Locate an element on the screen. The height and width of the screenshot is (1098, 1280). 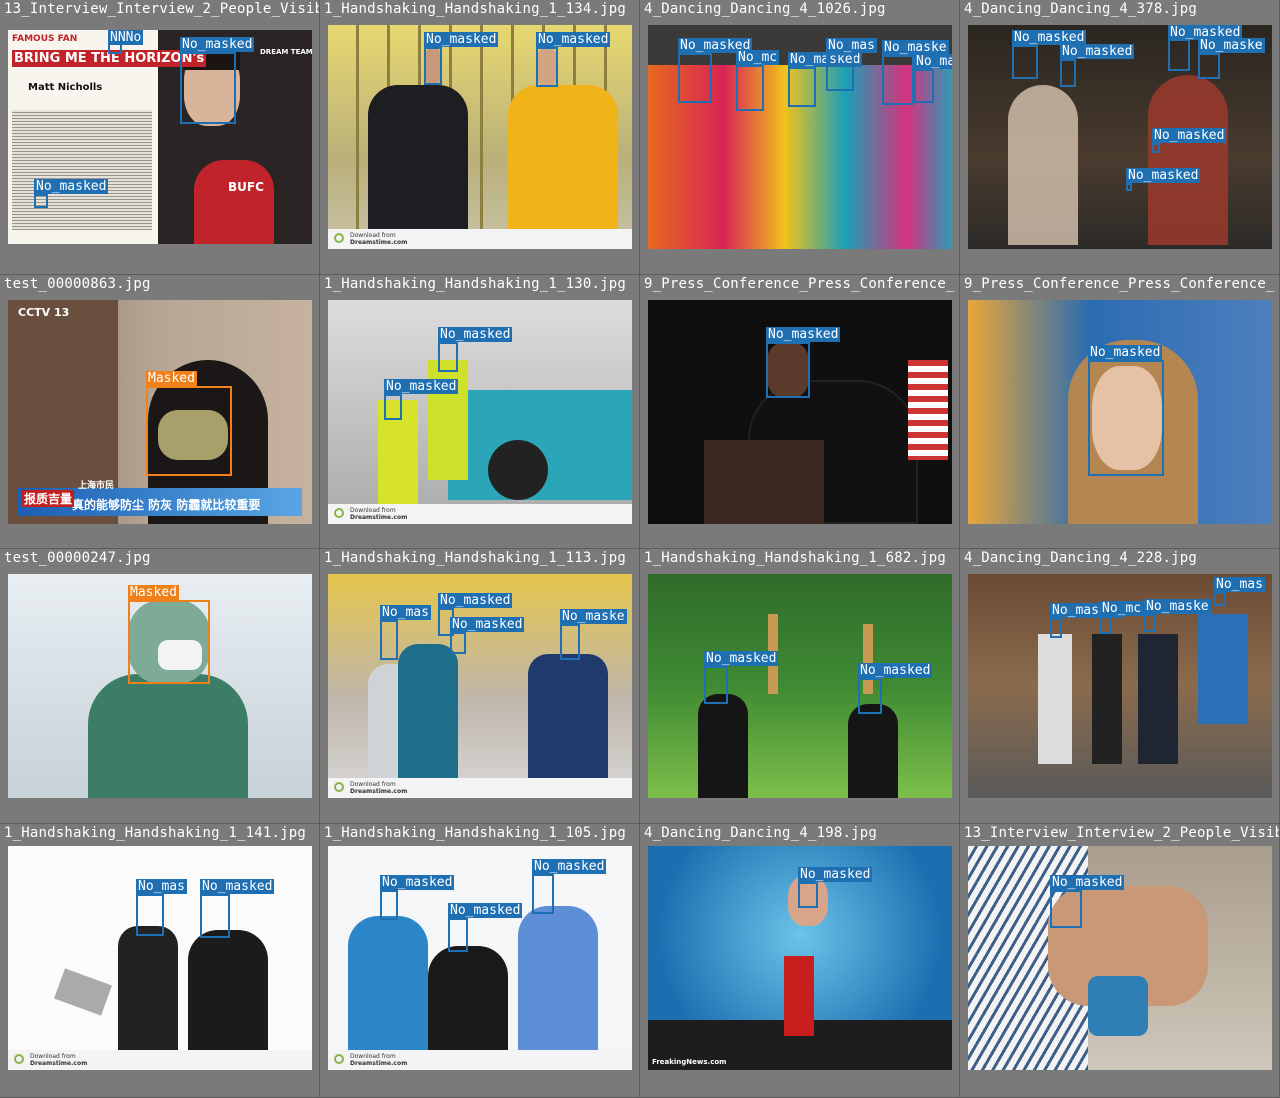
photo-caption: Matt Nicholls is located at coordinates (65, 87).